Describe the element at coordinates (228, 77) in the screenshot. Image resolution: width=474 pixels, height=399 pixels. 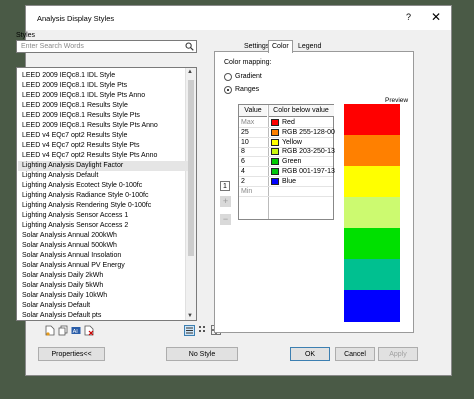
I see `gradient-radio` at that location.